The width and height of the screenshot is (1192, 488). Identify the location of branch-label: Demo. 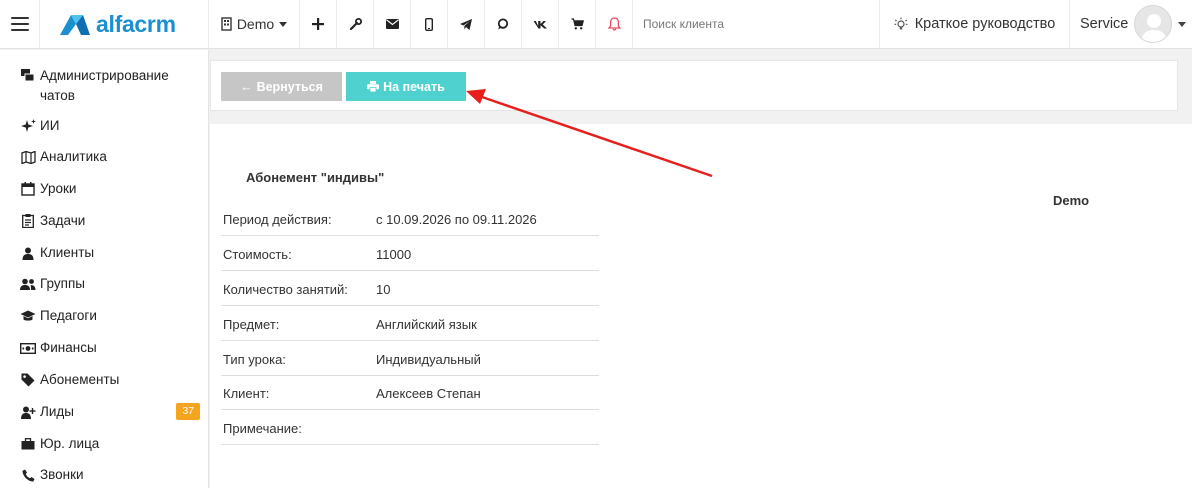
(255, 24).